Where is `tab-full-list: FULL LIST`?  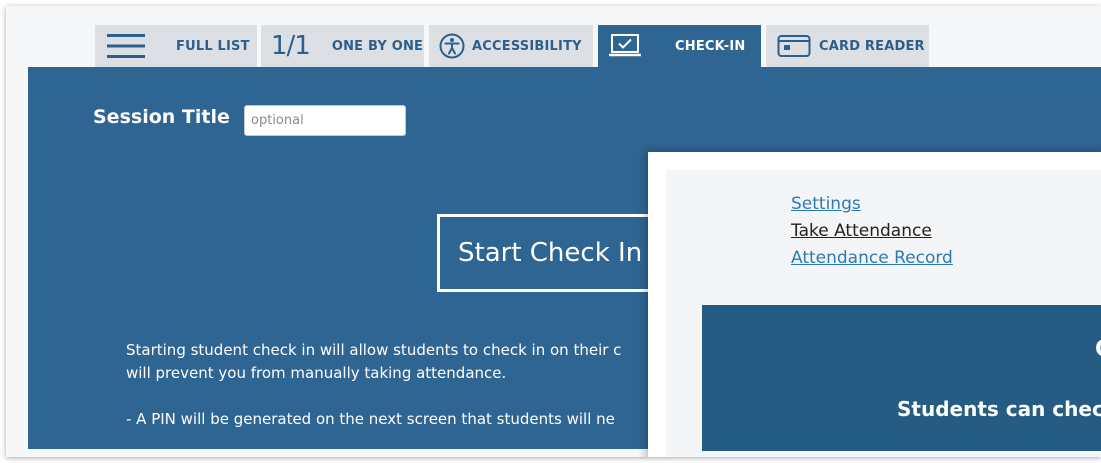 tab-full-list: FULL LIST is located at coordinates (176, 46).